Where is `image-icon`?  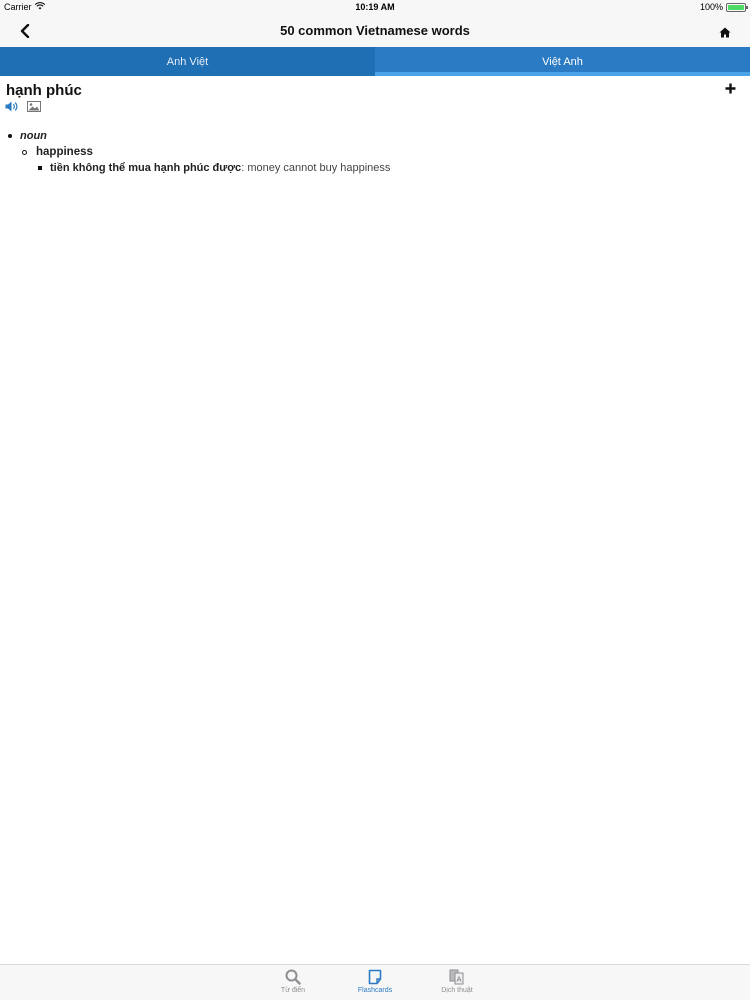
image-icon is located at coordinates (34, 106).